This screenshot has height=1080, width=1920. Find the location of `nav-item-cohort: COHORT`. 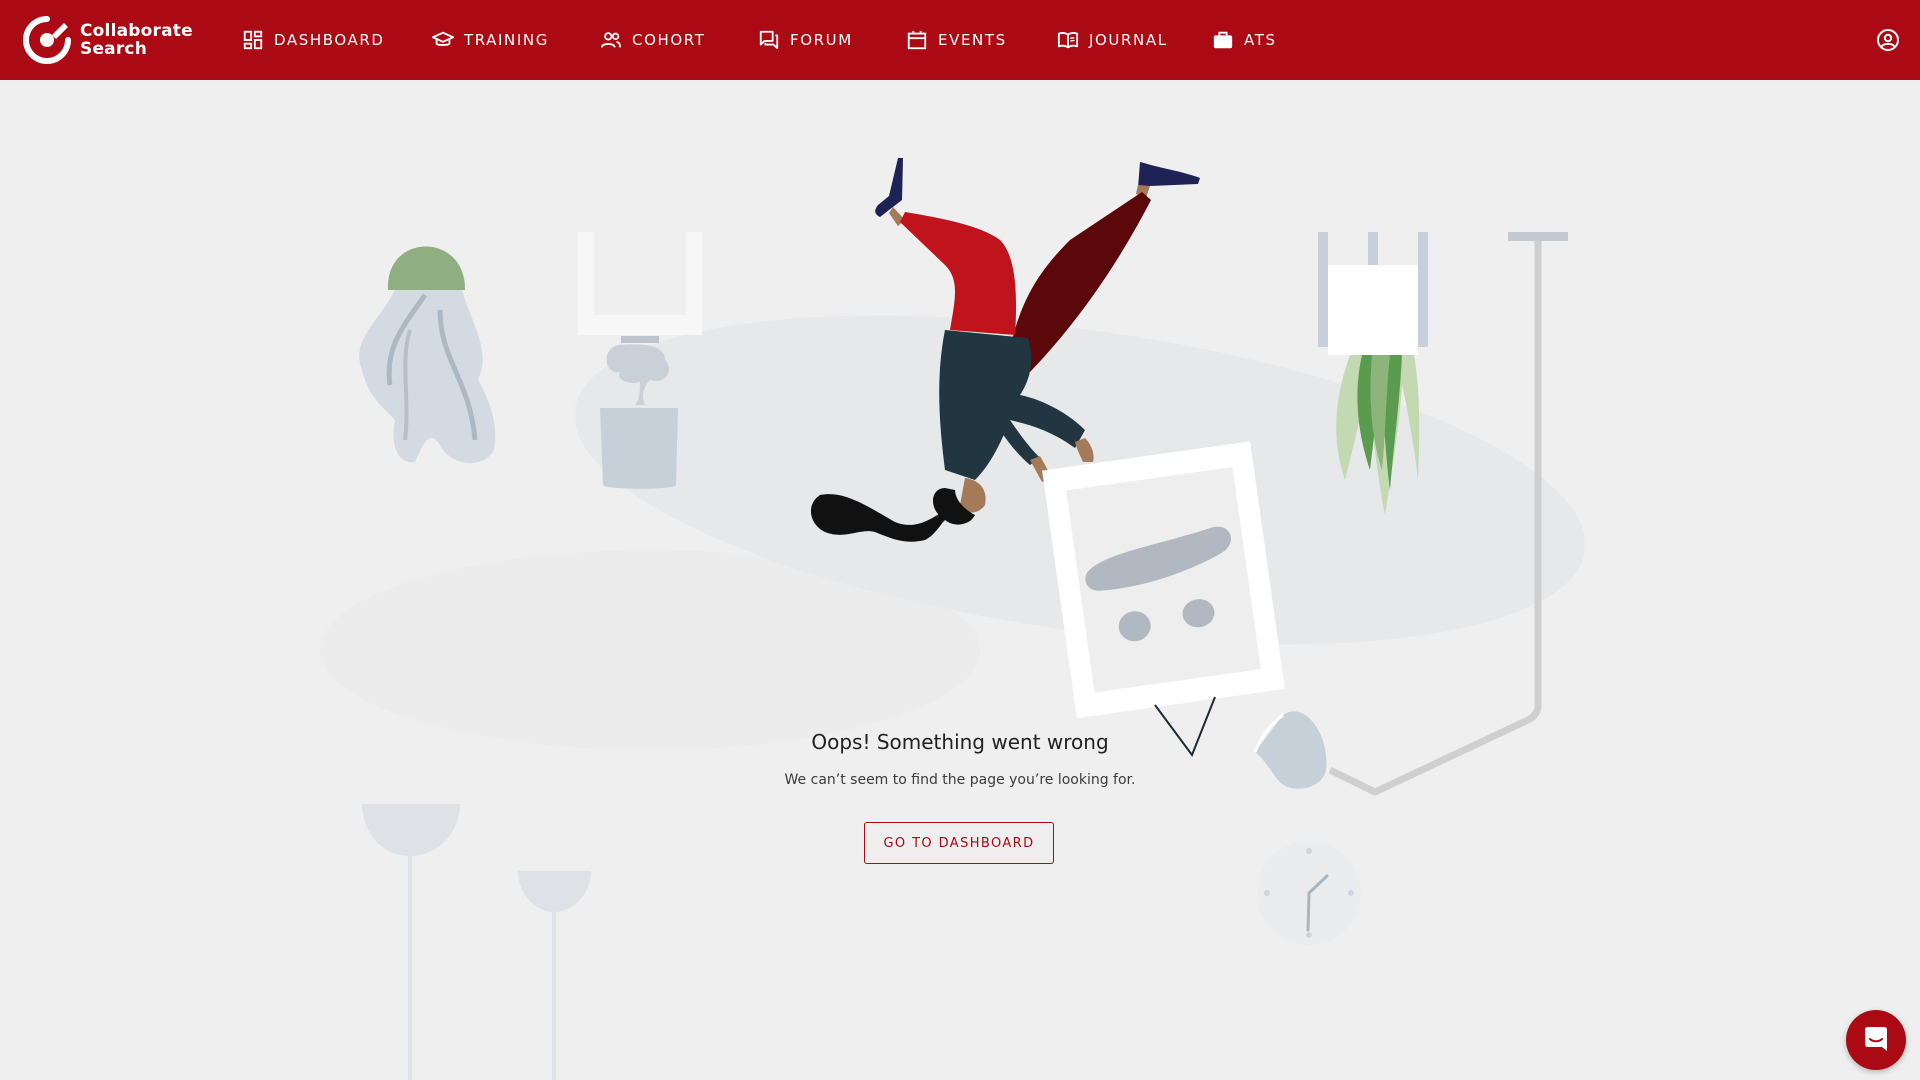

nav-item-cohort: COHORT is located at coordinates (652, 40).